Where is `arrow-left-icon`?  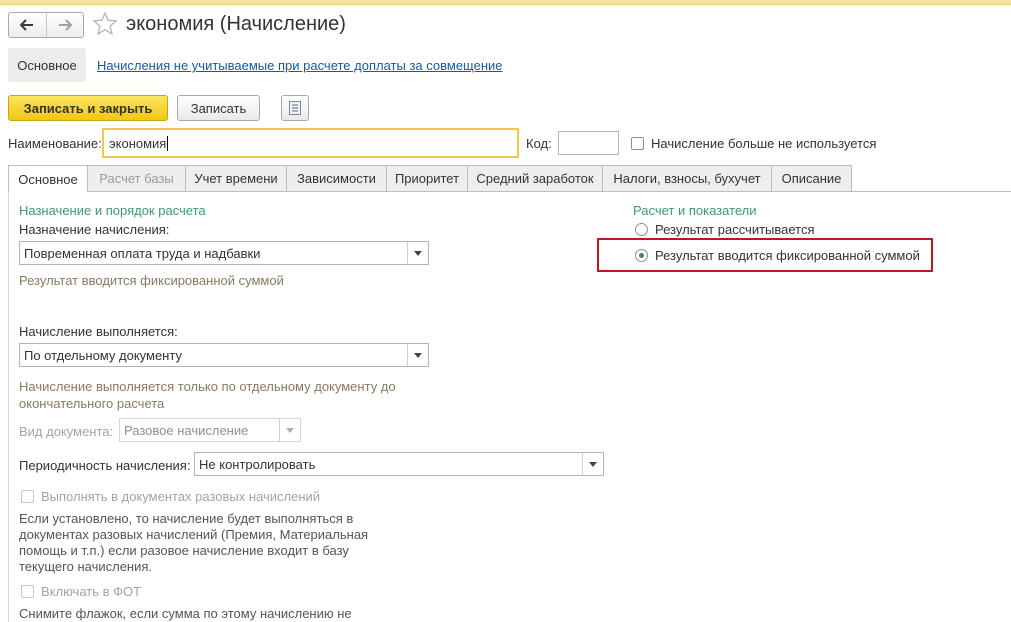 arrow-left-icon is located at coordinates (27, 25).